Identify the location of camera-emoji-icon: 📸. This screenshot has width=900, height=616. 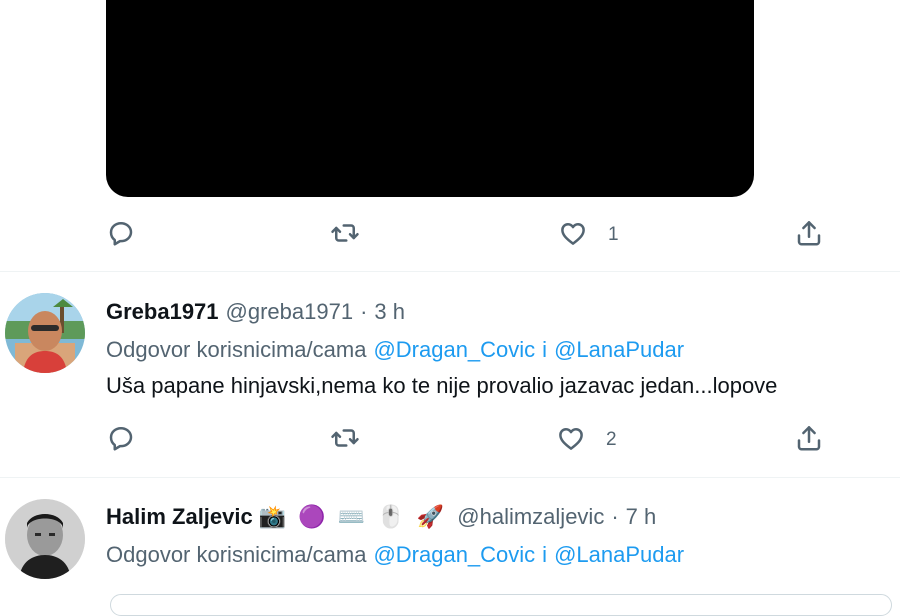
(272, 516).